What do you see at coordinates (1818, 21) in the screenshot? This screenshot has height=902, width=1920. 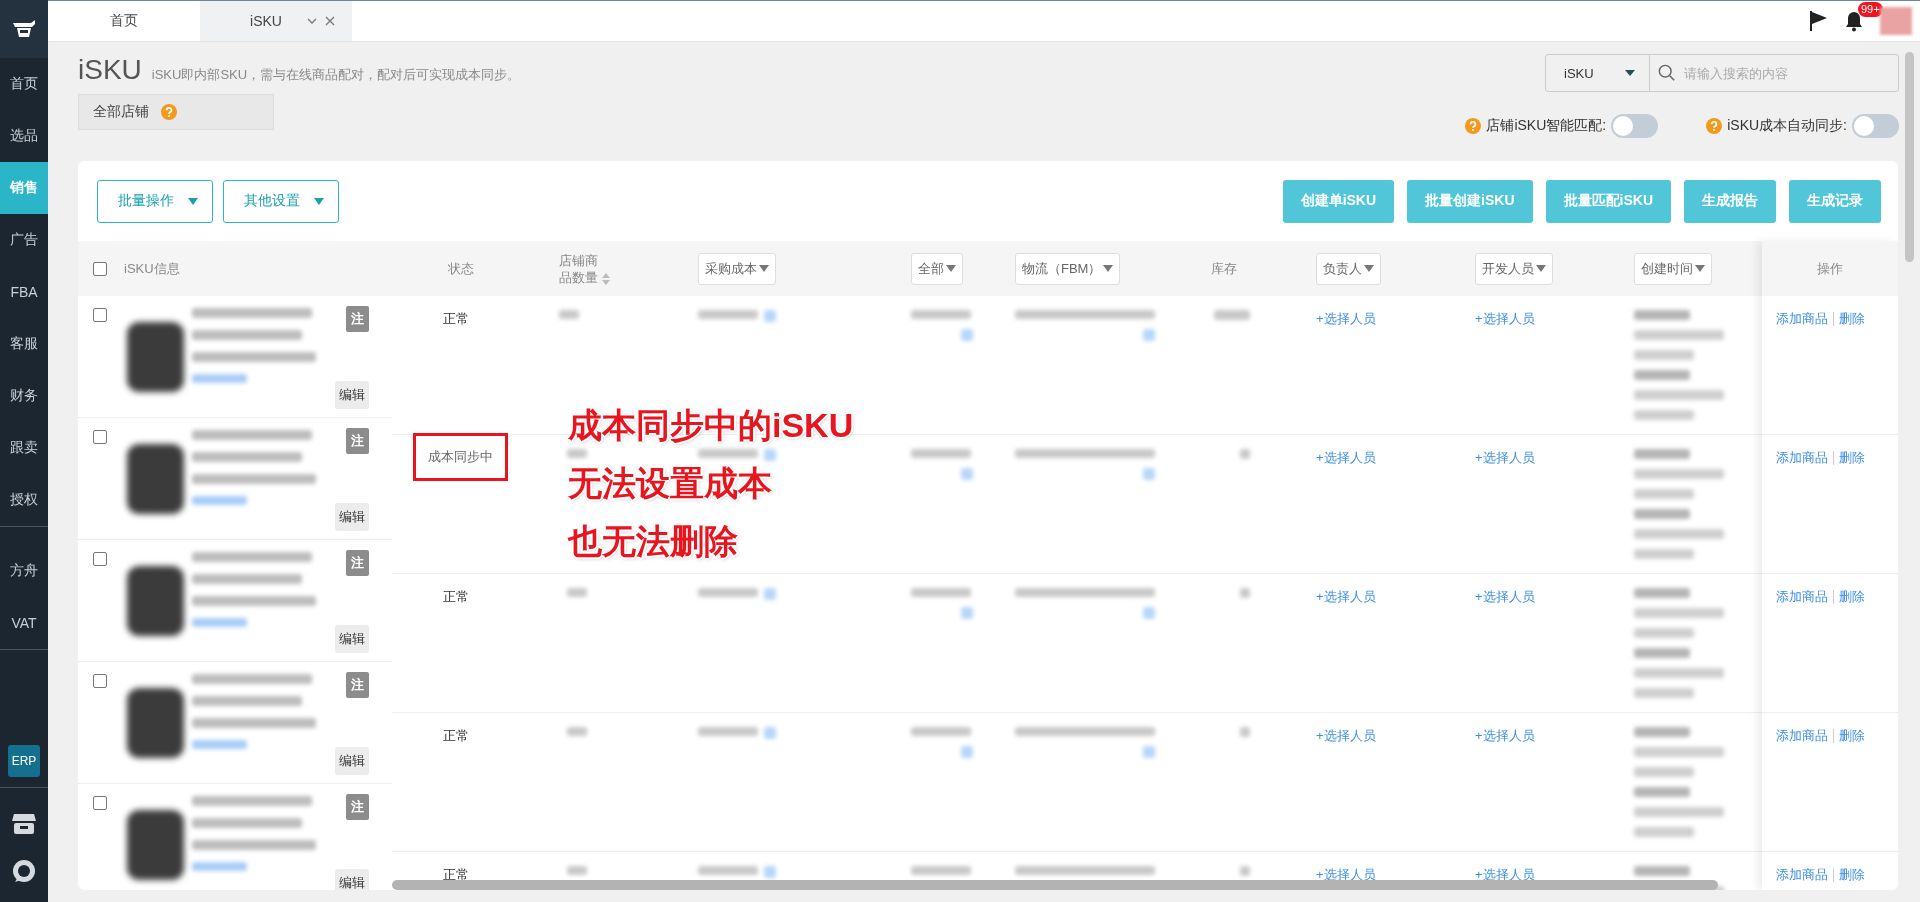 I see `flag-icon` at bounding box center [1818, 21].